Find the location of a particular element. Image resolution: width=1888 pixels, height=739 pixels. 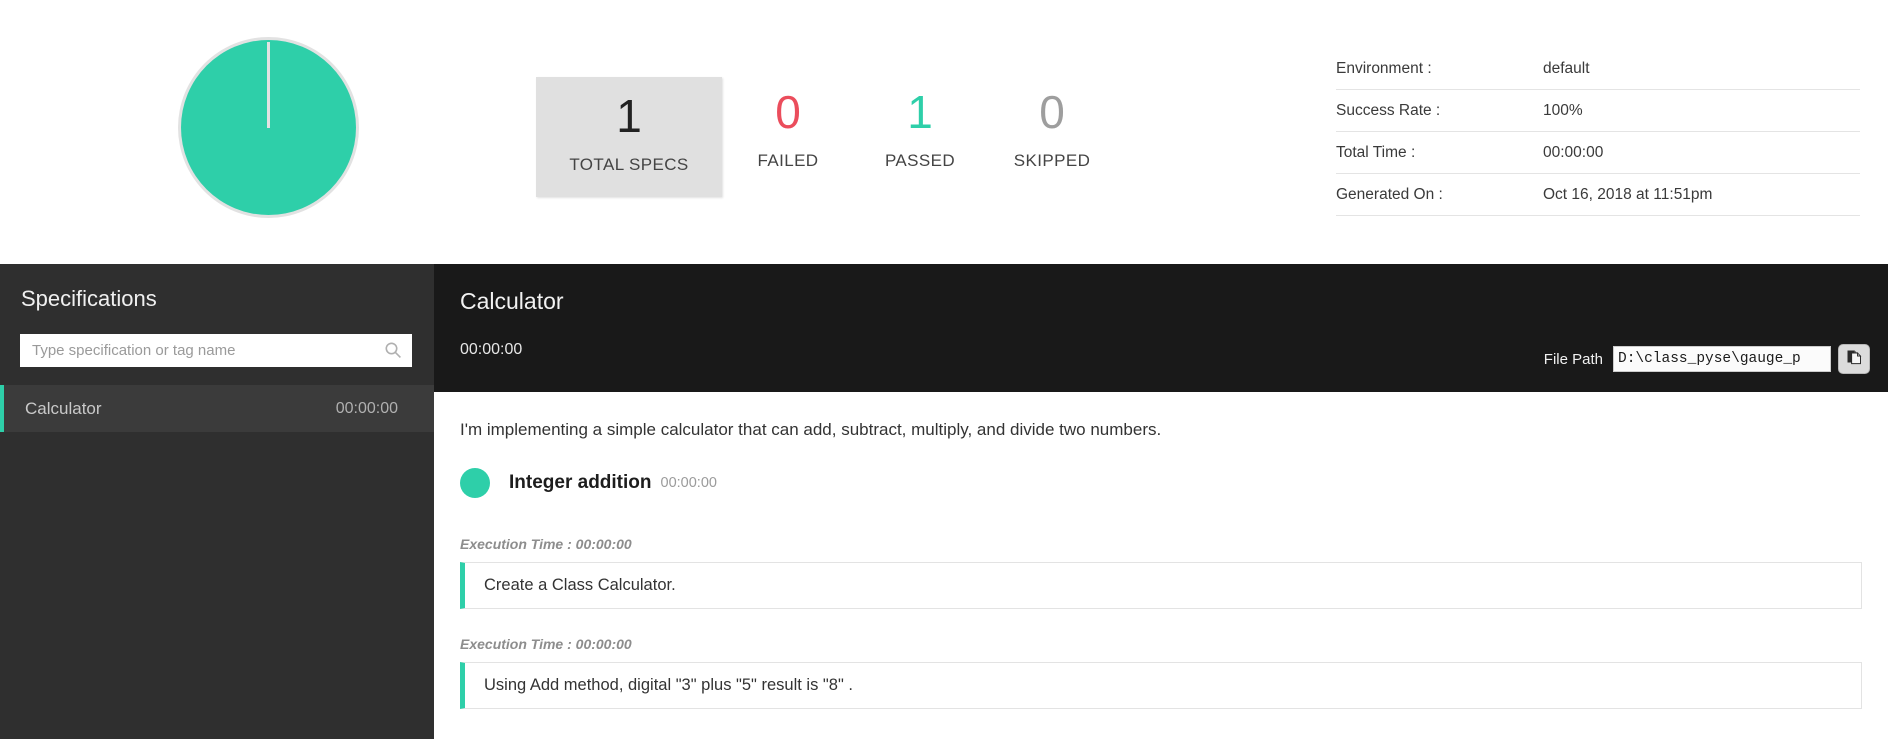

stat-passed-label: PASSED is located at coordinates (920, 160).